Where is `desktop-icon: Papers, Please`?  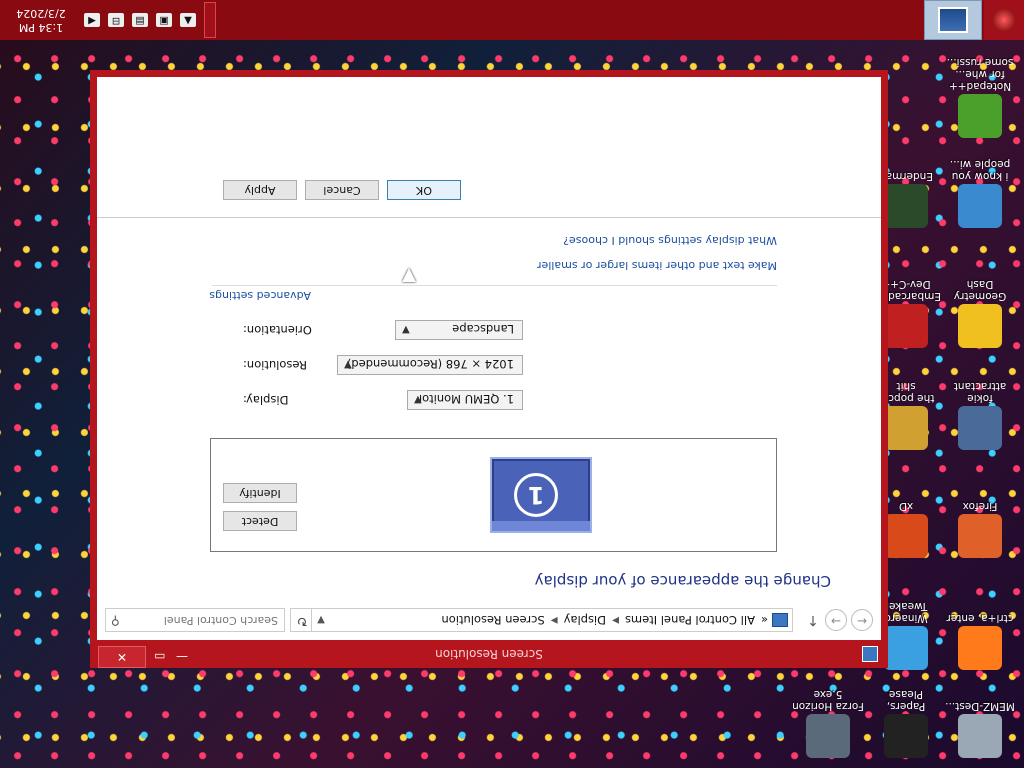
desktop-icon: Papers, Please is located at coordinates (906, 723).